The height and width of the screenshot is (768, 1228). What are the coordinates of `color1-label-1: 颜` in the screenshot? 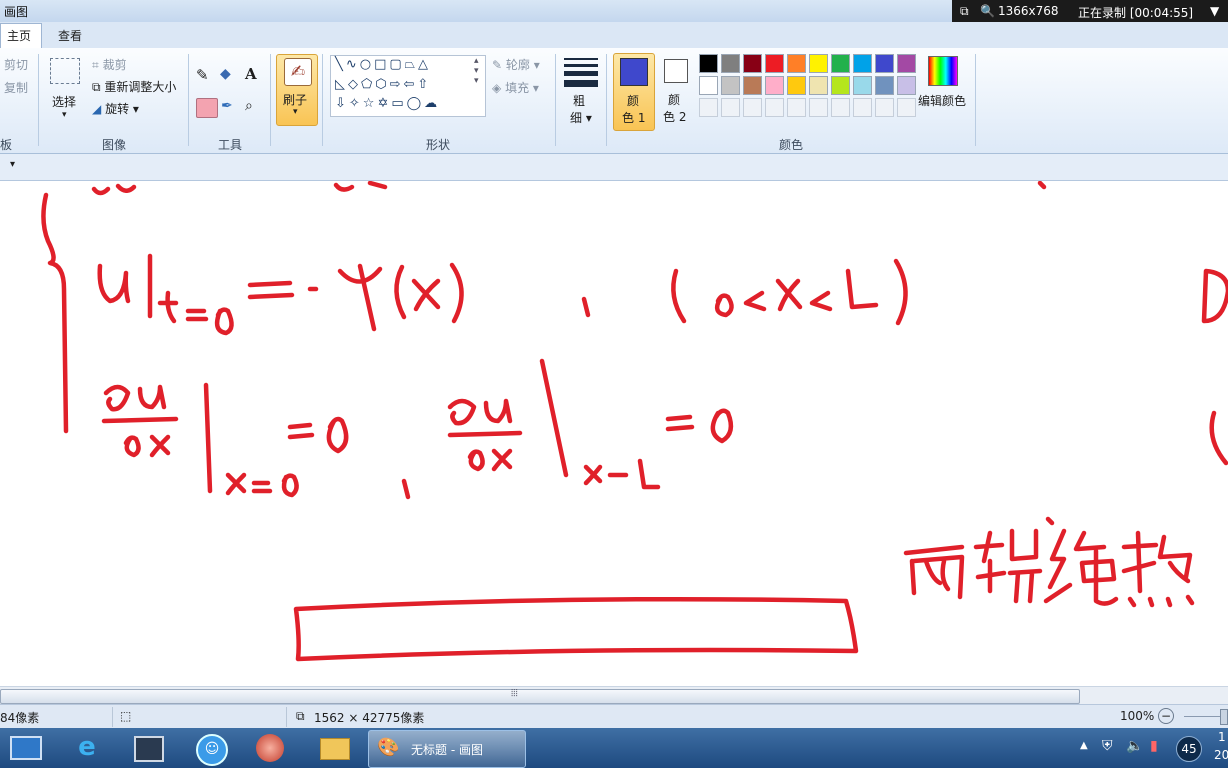 It's located at (633, 101).